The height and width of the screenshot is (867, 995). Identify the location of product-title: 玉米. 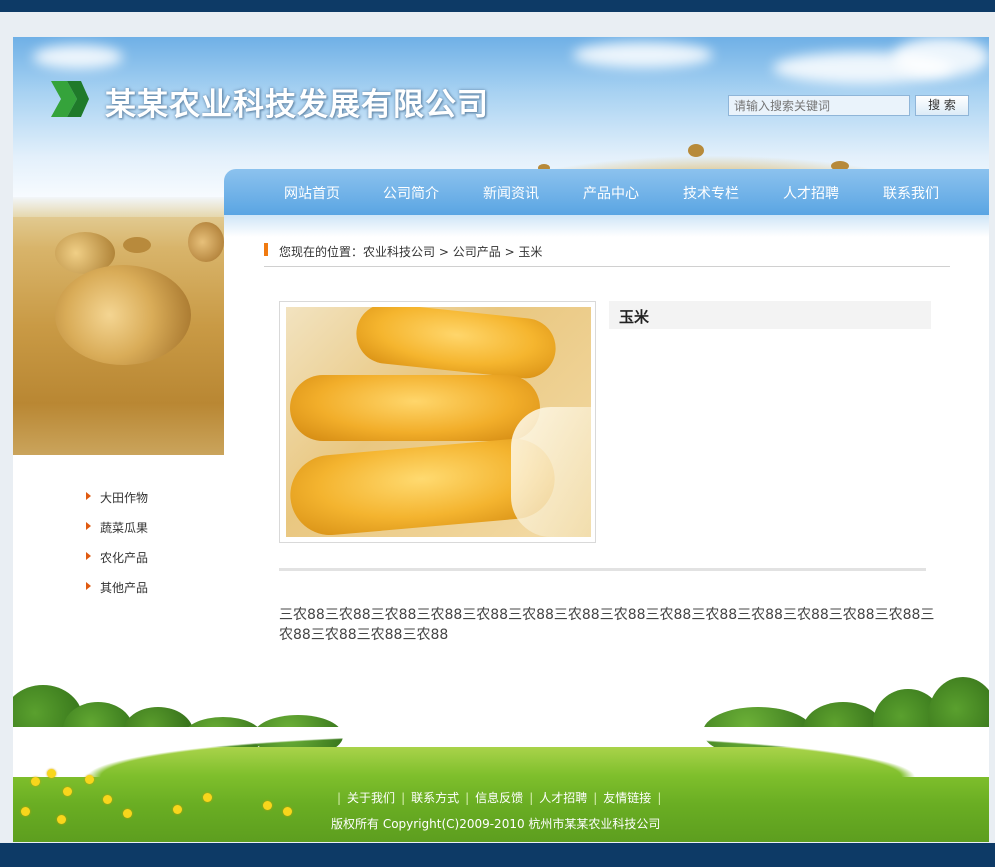
(634, 317).